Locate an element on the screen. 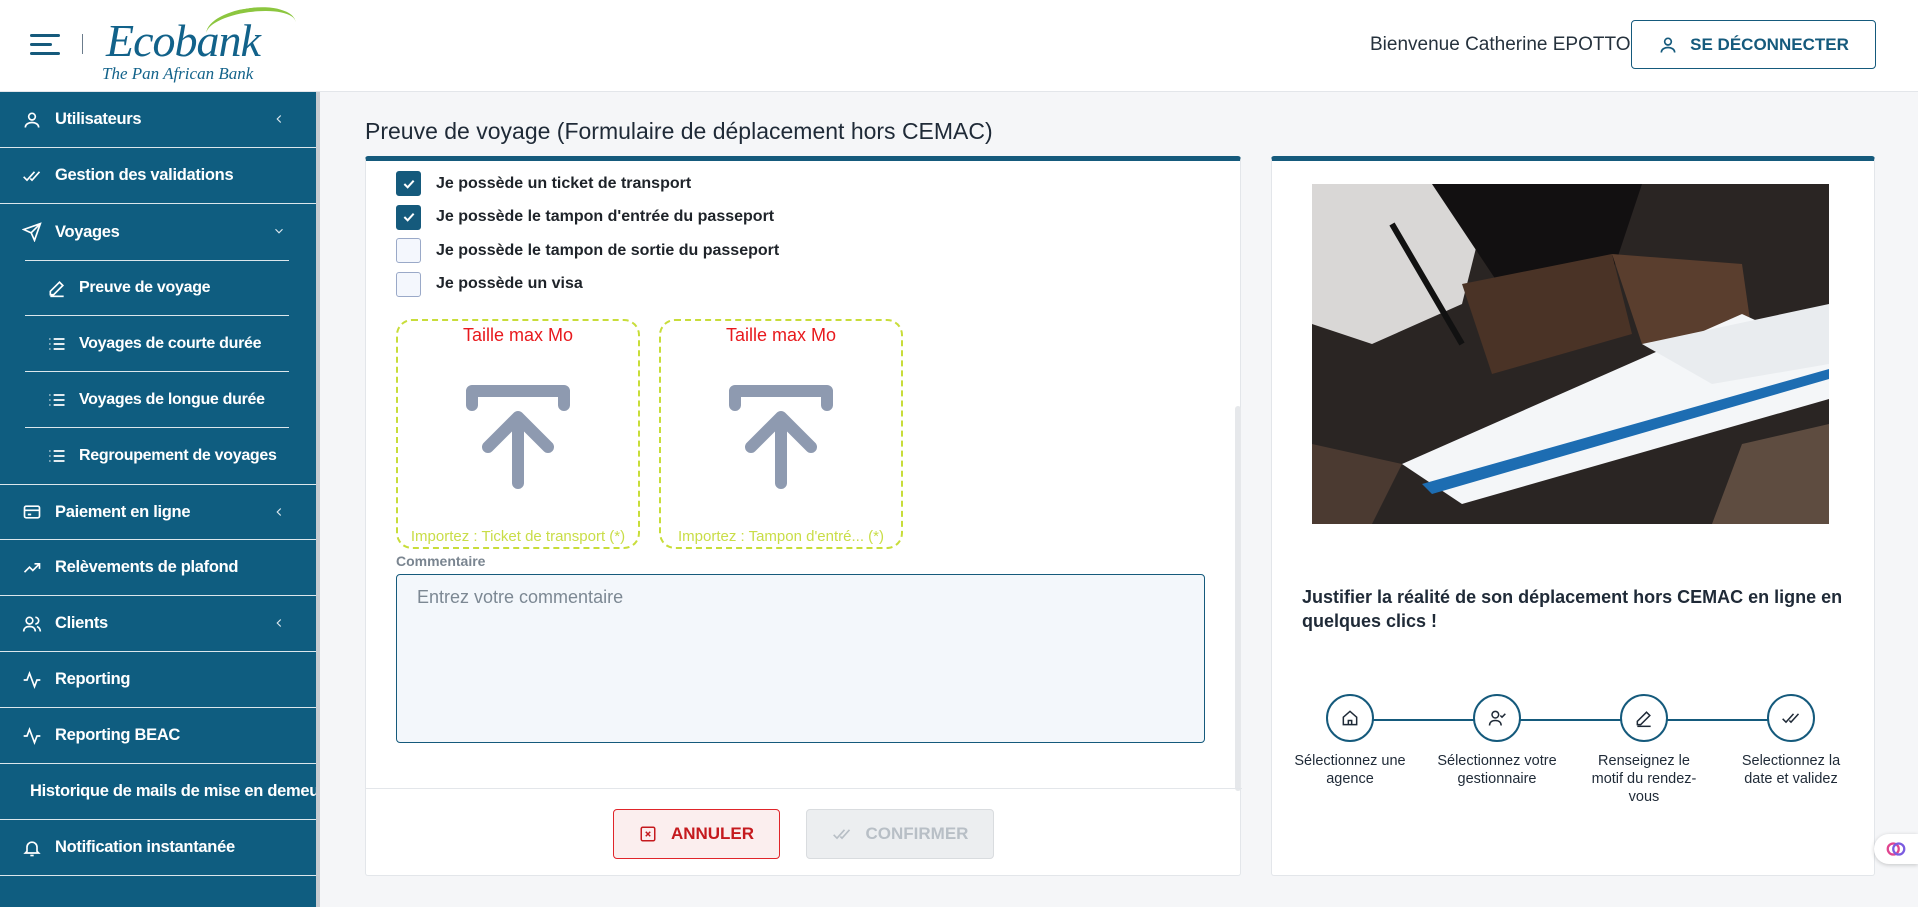 Image resolution: width=1918 pixels, height=907 pixels. step-label: Sélectionnez une agence is located at coordinates (1350, 770).